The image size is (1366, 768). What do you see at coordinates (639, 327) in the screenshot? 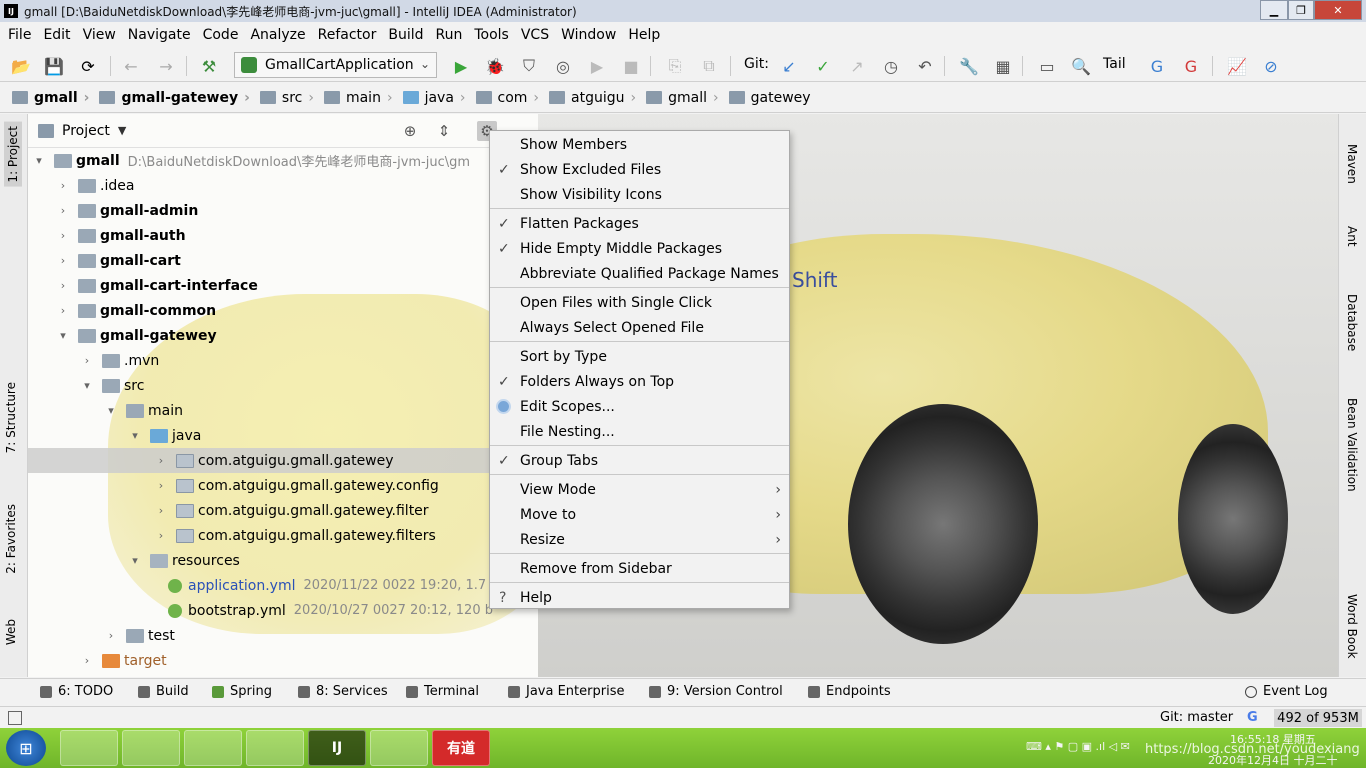
I see `menu-item-always-select-opened: Always Select Opened File` at bounding box center [639, 327].